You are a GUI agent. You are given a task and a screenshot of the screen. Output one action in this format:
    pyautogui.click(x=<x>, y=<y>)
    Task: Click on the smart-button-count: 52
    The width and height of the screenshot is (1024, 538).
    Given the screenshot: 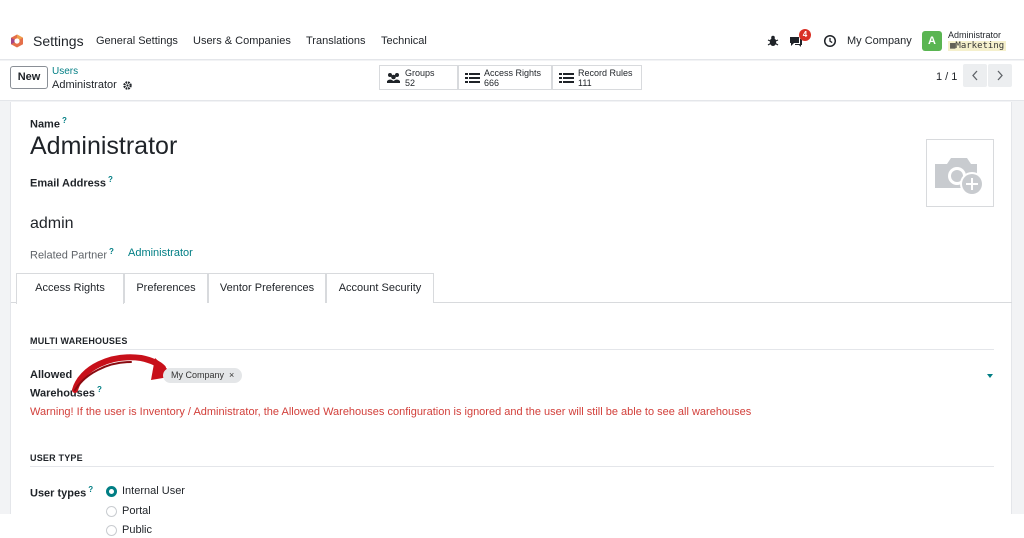 What is the action you would take?
    pyautogui.click(x=410, y=82)
    